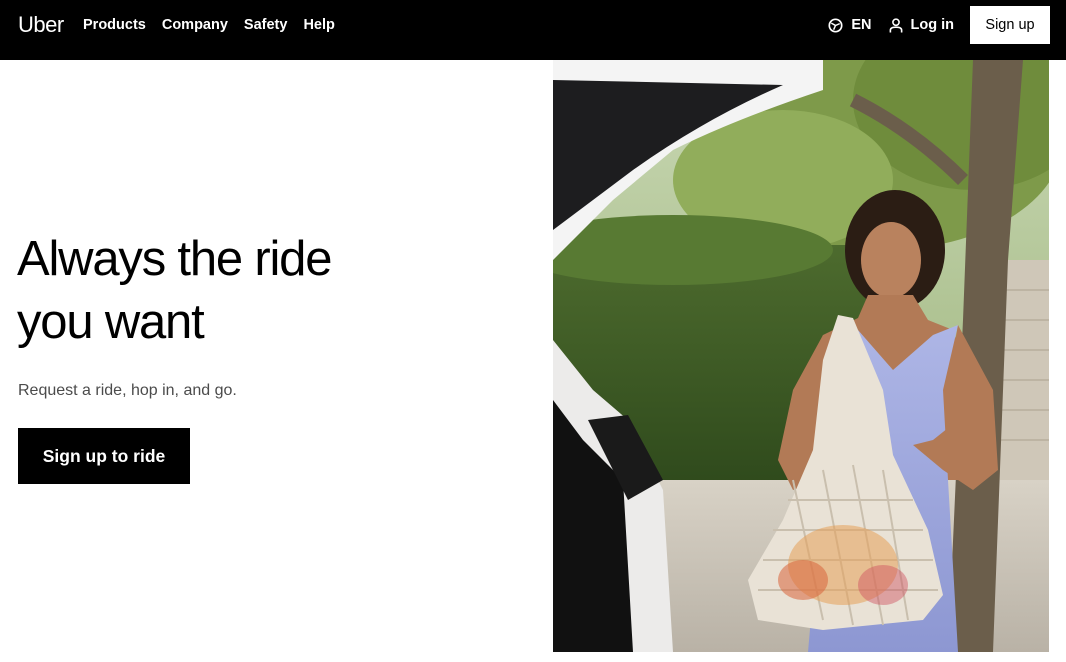  What do you see at coordinates (174, 259) in the screenshot?
I see `hero-title-line1: Always the ride` at bounding box center [174, 259].